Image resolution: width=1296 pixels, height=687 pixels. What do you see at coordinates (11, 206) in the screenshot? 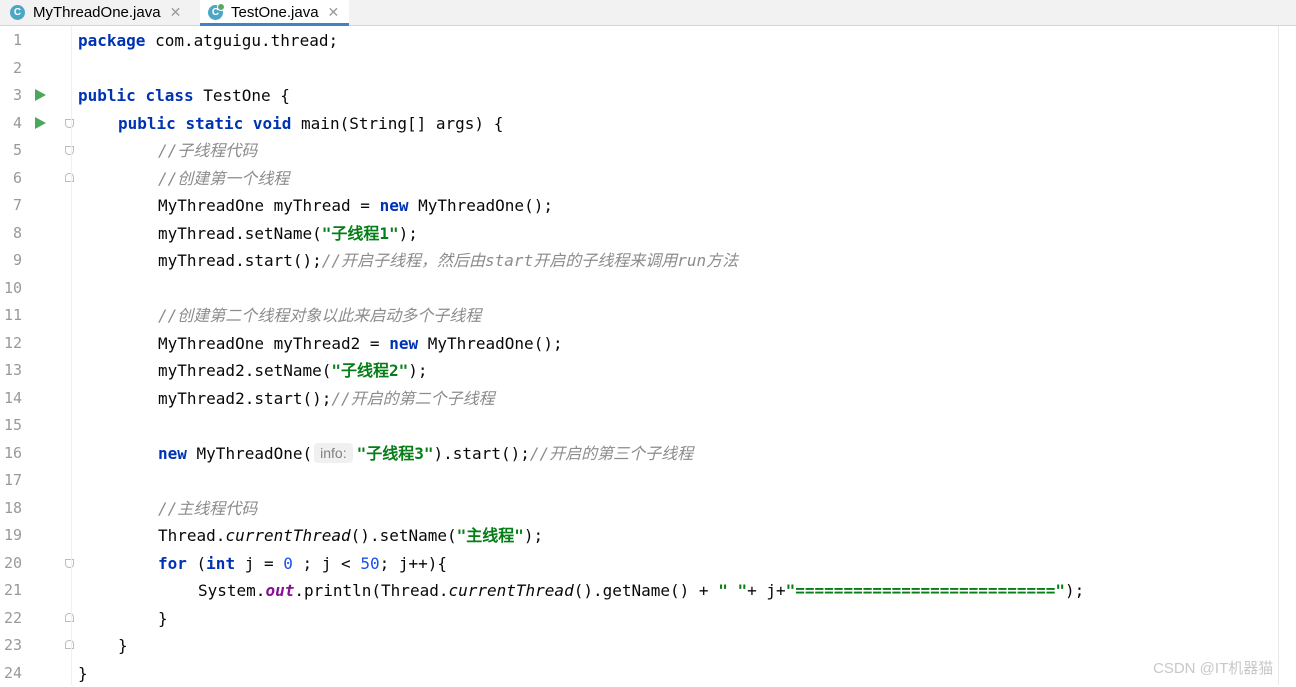
I see `line-number: 7` at bounding box center [11, 206].